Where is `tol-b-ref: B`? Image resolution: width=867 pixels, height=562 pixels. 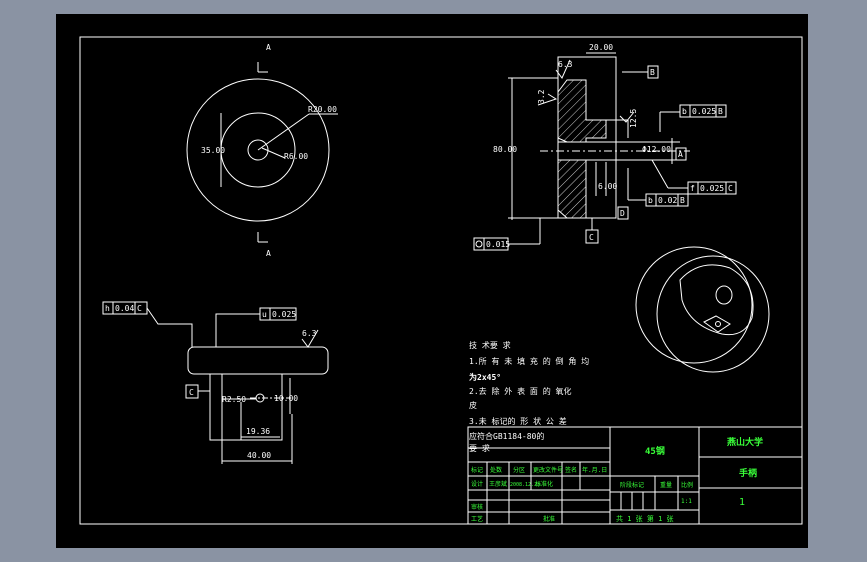 tol-b-ref: B is located at coordinates (720, 111).